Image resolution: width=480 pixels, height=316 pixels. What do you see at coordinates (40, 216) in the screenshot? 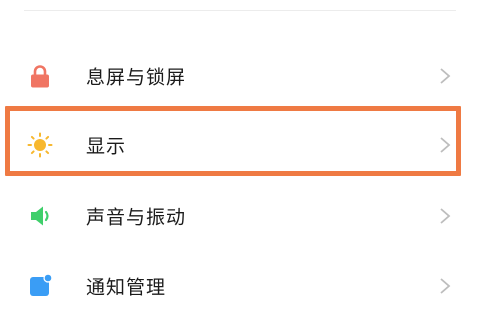
I see `speaker-icon` at bounding box center [40, 216].